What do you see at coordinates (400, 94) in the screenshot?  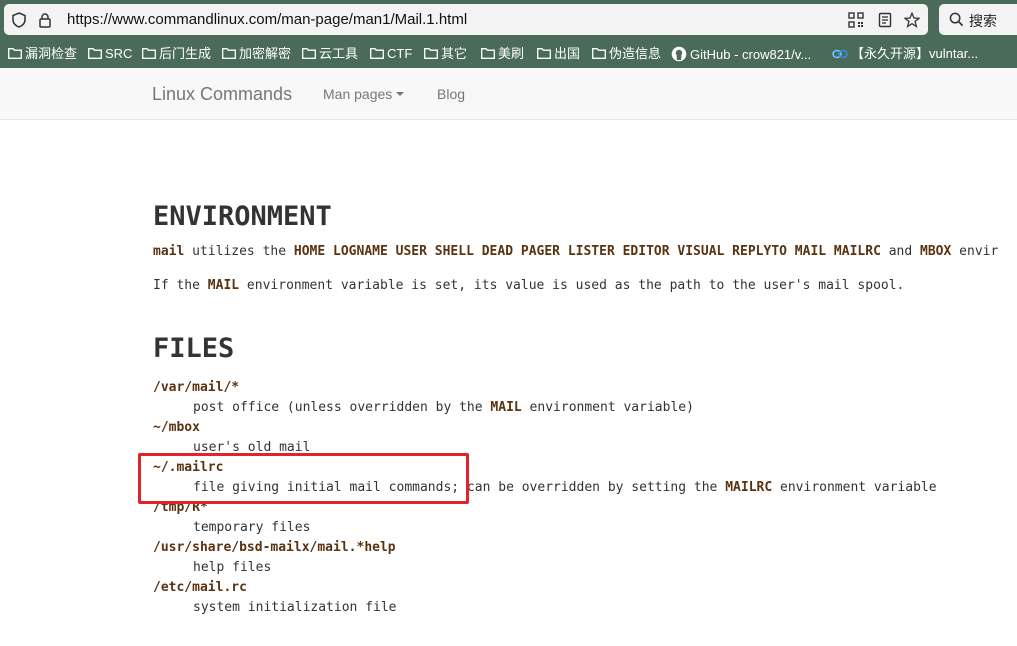 I see `caret-down-icon` at bounding box center [400, 94].